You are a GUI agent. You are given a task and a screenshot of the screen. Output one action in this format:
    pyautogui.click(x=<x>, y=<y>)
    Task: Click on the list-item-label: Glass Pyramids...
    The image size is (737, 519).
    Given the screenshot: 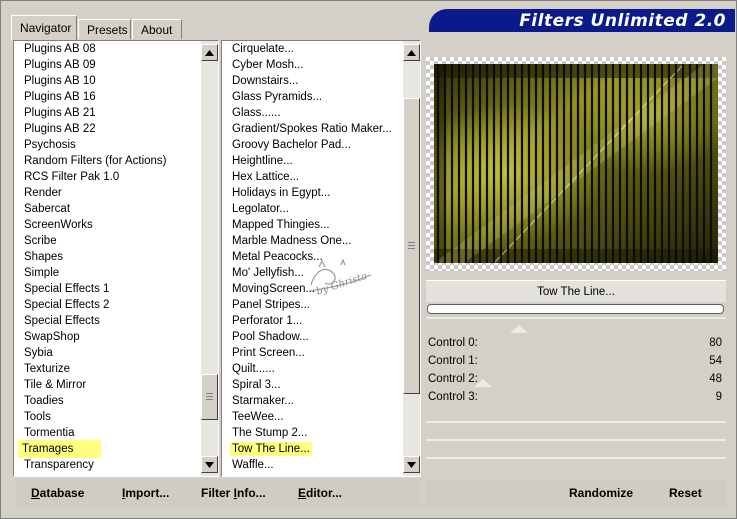 What is the action you would take?
    pyautogui.click(x=277, y=97)
    